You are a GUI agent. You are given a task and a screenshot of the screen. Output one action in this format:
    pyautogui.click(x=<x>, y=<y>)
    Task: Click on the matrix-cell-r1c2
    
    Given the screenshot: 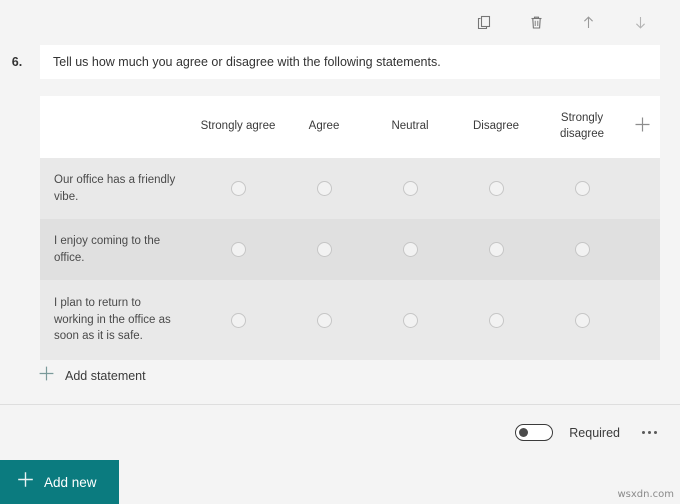 What is the action you would take?
    pyautogui.click(x=410, y=249)
    